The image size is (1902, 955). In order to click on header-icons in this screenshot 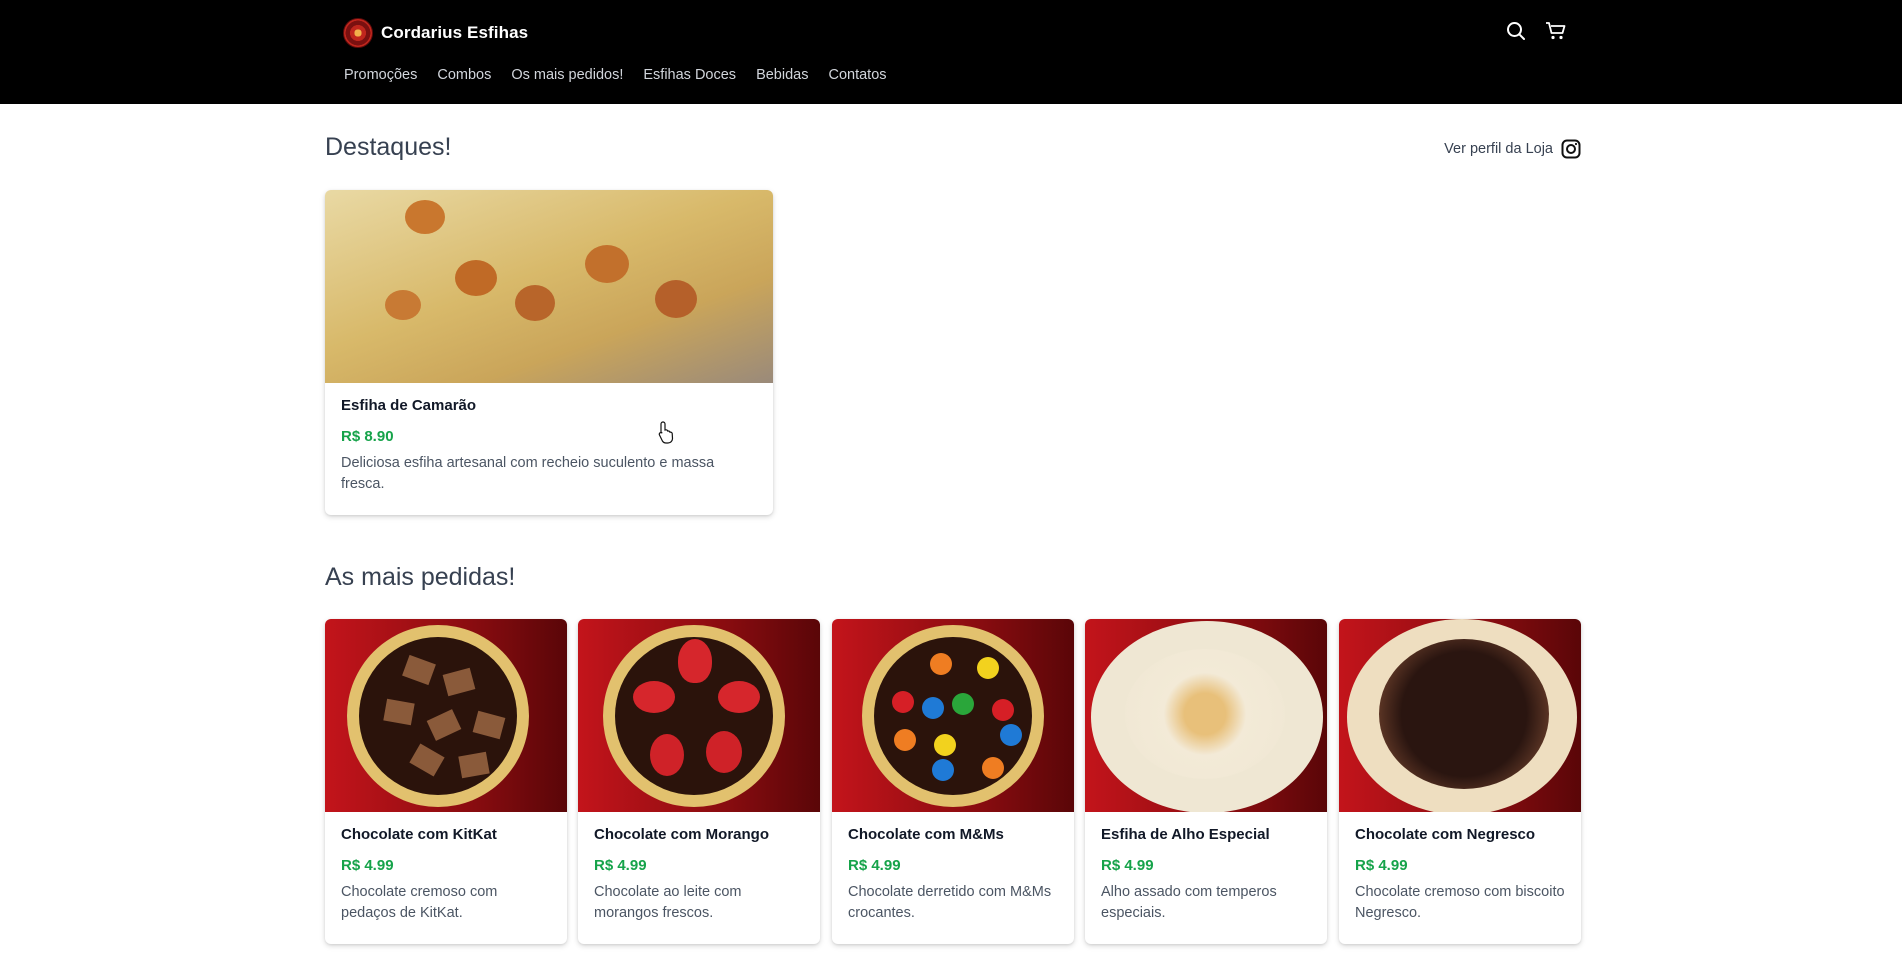, I will do `click(1536, 31)`.